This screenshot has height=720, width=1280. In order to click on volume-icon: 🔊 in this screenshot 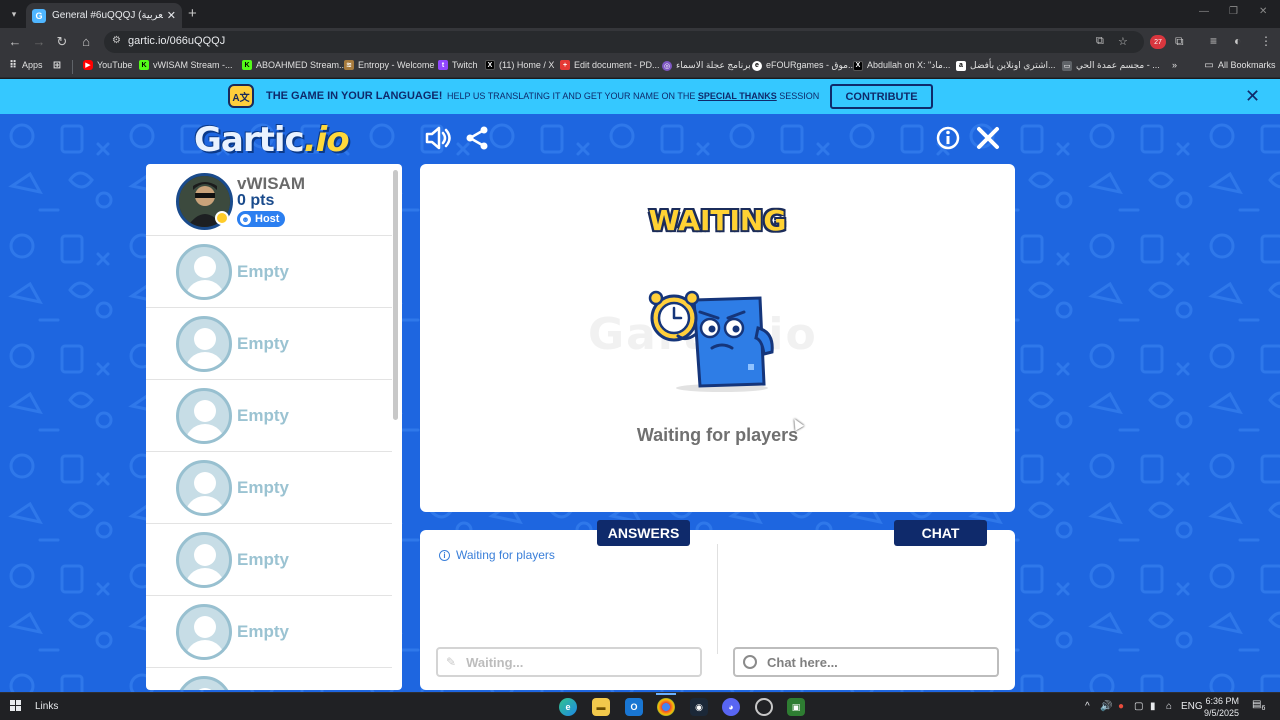, I will do `click(1106, 706)`.